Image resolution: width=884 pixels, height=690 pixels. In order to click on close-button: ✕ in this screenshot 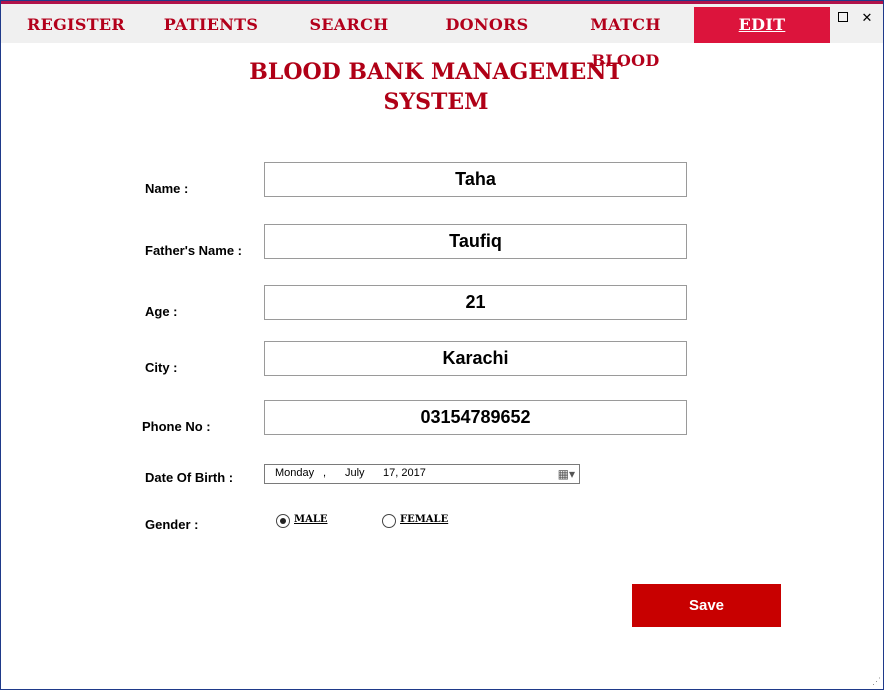, I will do `click(867, 18)`.